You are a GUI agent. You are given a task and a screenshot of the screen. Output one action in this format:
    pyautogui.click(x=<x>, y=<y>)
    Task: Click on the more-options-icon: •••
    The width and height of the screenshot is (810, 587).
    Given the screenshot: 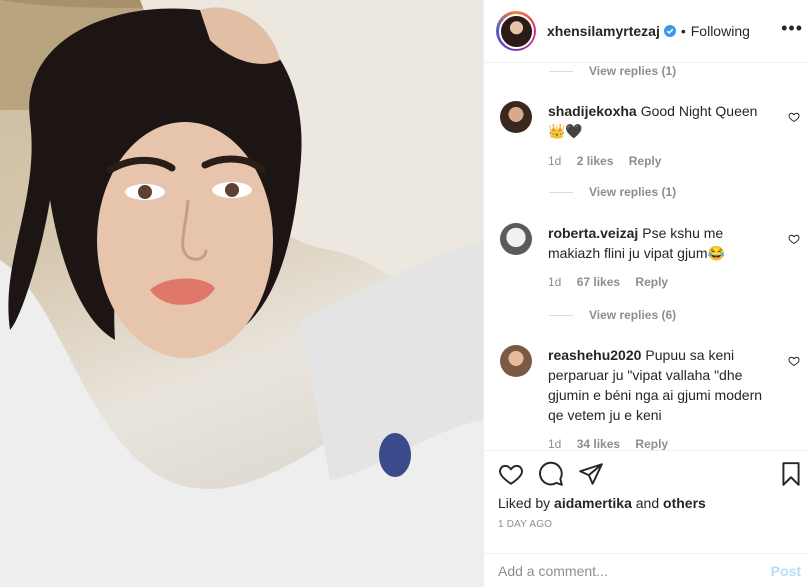 What is the action you would take?
    pyautogui.click(x=792, y=28)
    